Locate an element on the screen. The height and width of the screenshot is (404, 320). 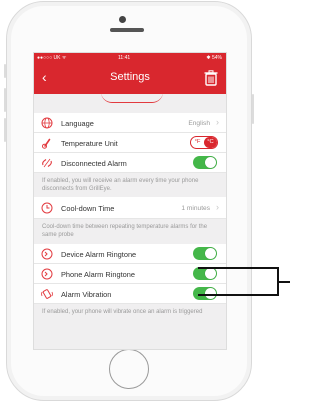
temperature-unit-label: Temperature Unit is located at coordinates (89, 143).